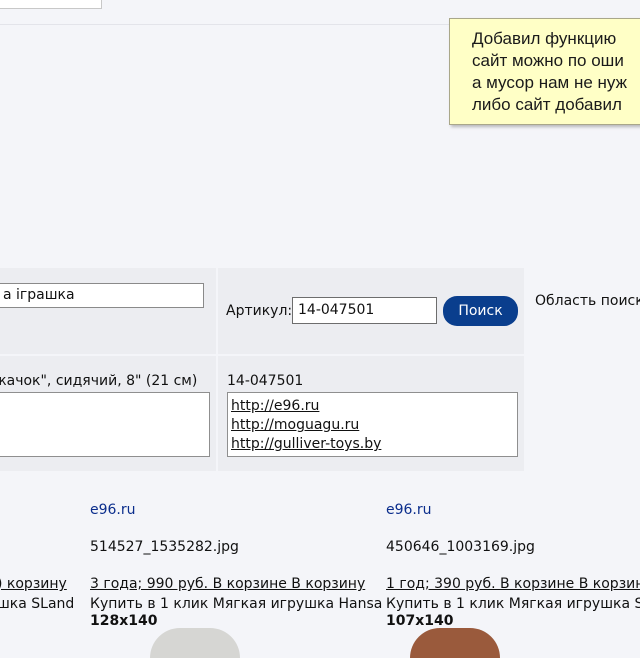 This screenshot has height=658, width=640. What do you see at coordinates (236, 604) in the screenshot?
I see `result-title: Купить в 1 клик Мягкая игрушка Hansa` at bounding box center [236, 604].